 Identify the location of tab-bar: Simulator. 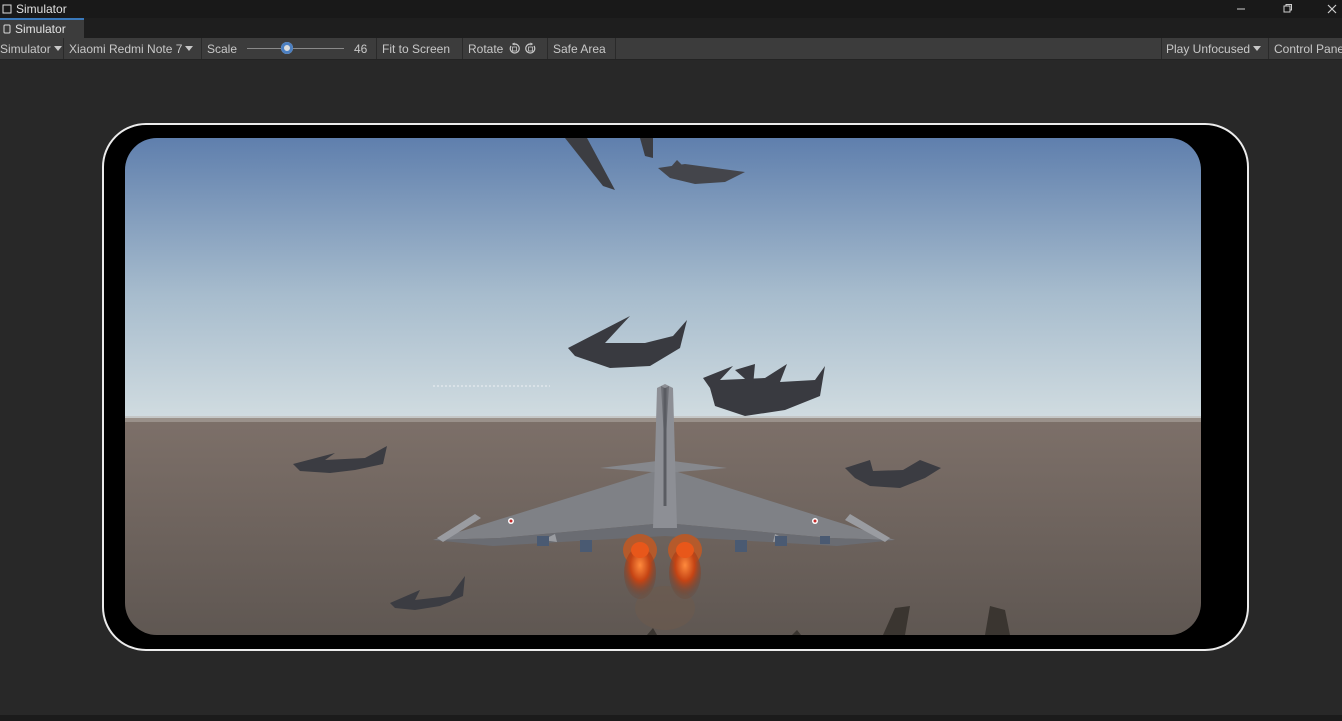
(671, 28).